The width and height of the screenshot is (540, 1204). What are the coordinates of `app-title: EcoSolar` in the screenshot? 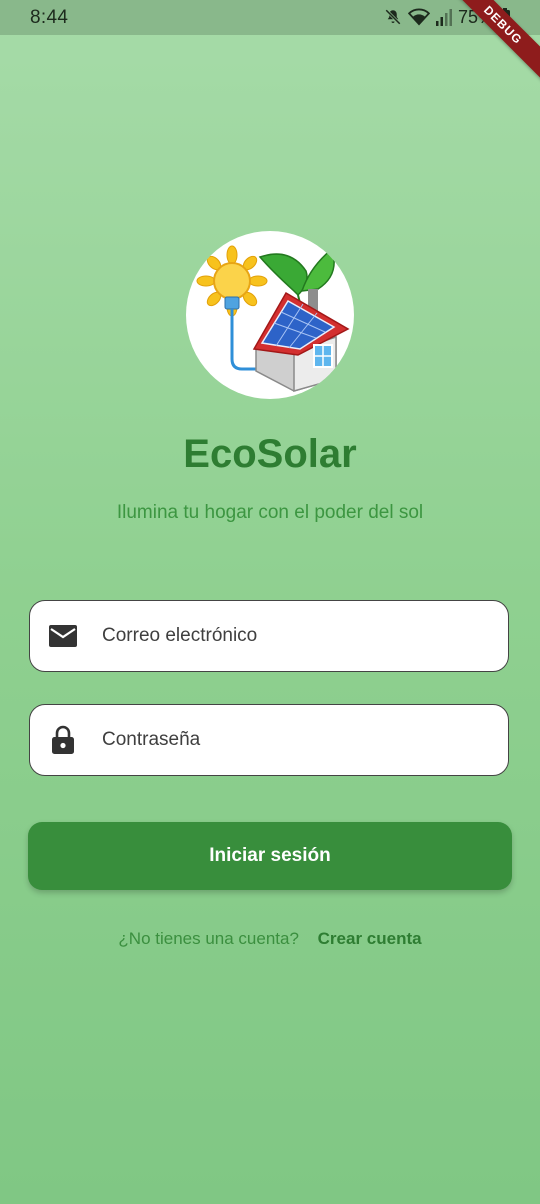 It's located at (270, 454).